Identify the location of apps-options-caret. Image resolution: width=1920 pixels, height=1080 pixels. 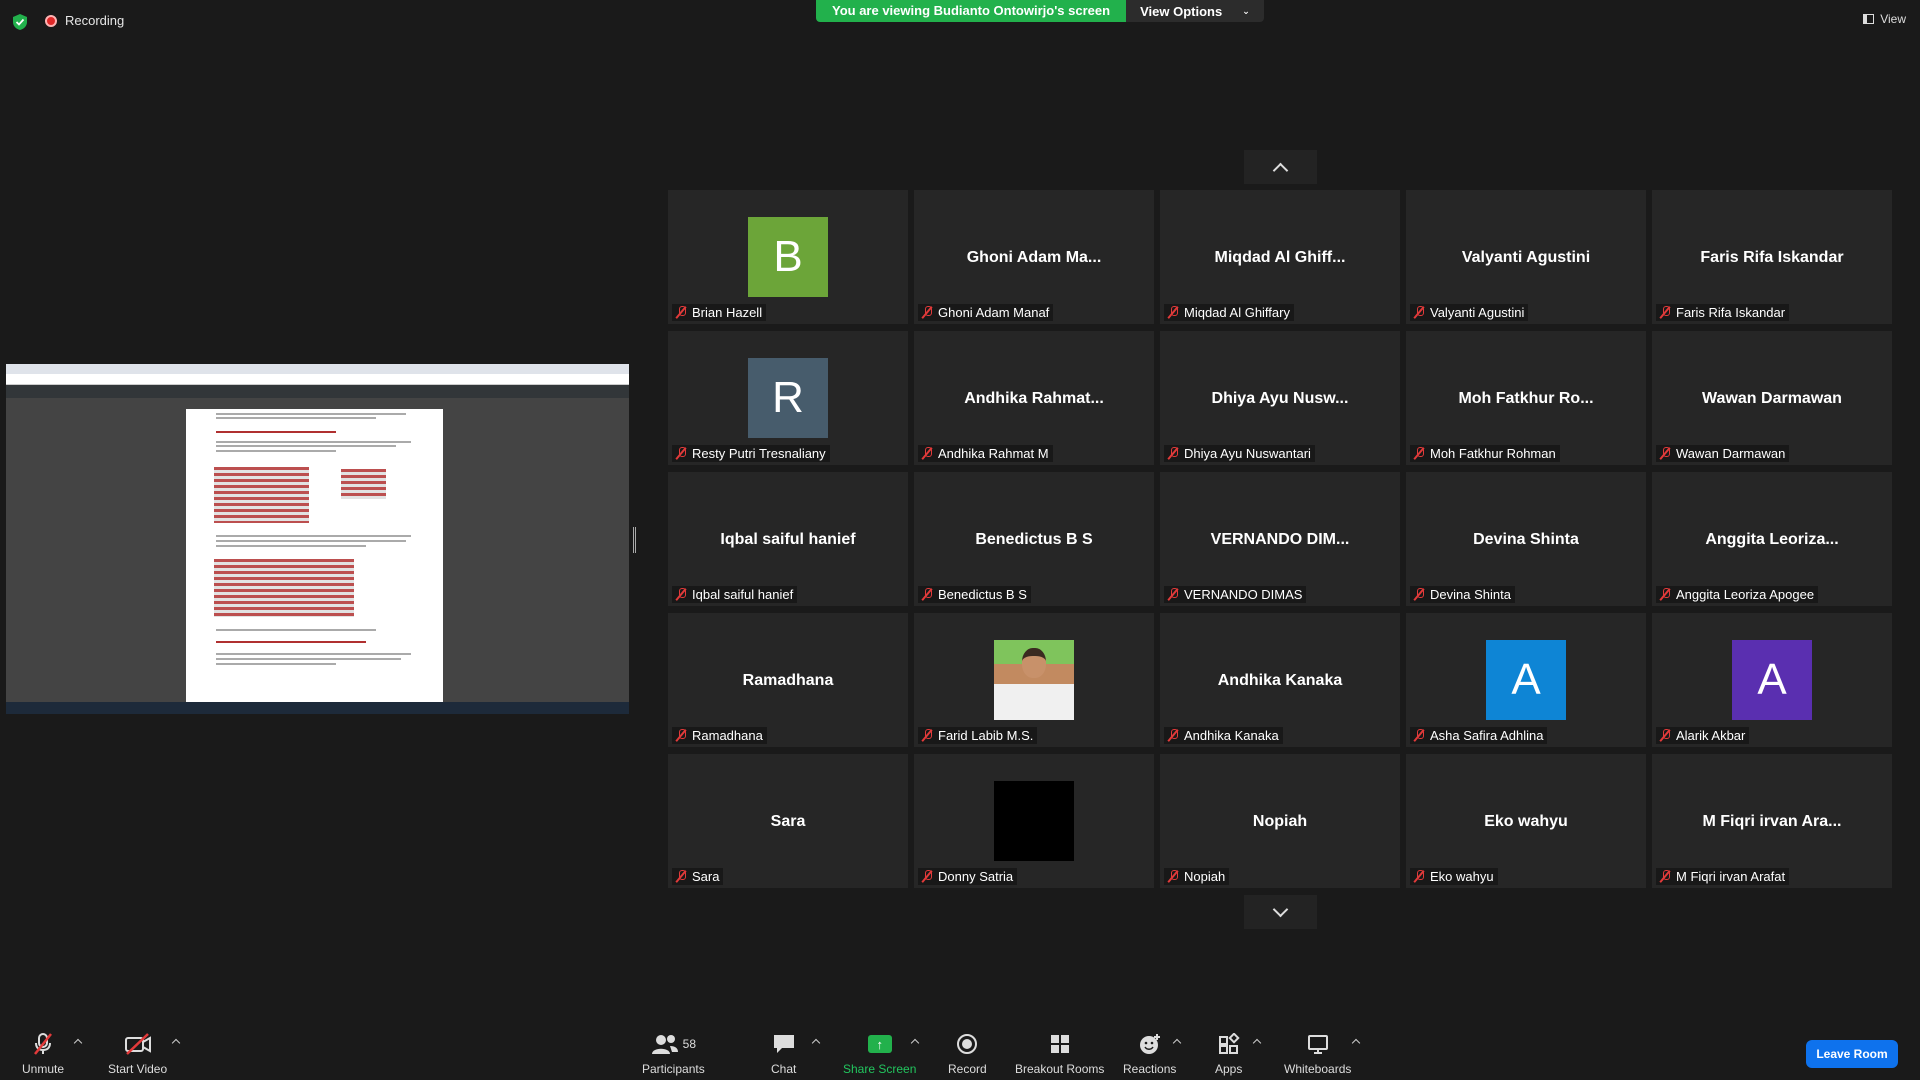
(1257, 1043).